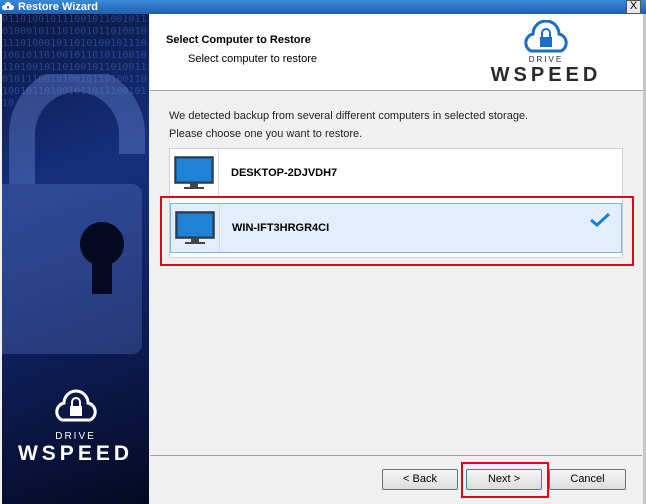 The width and height of the screenshot is (646, 504). Describe the element at coordinates (505, 480) in the screenshot. I see `next-highlight-box` at that location.